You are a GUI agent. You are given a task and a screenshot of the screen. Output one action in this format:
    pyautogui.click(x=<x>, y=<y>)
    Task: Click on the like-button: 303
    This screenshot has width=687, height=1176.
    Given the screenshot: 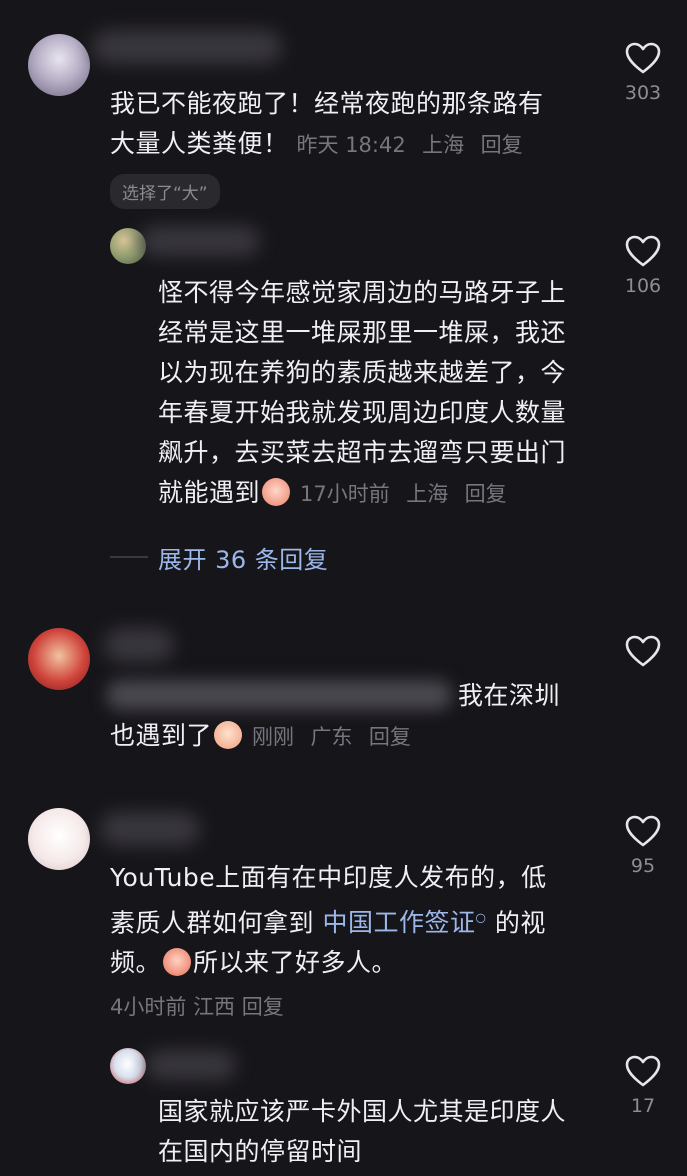 What is the action you would take?
    pyautogui.click(x=643, y=73)
    